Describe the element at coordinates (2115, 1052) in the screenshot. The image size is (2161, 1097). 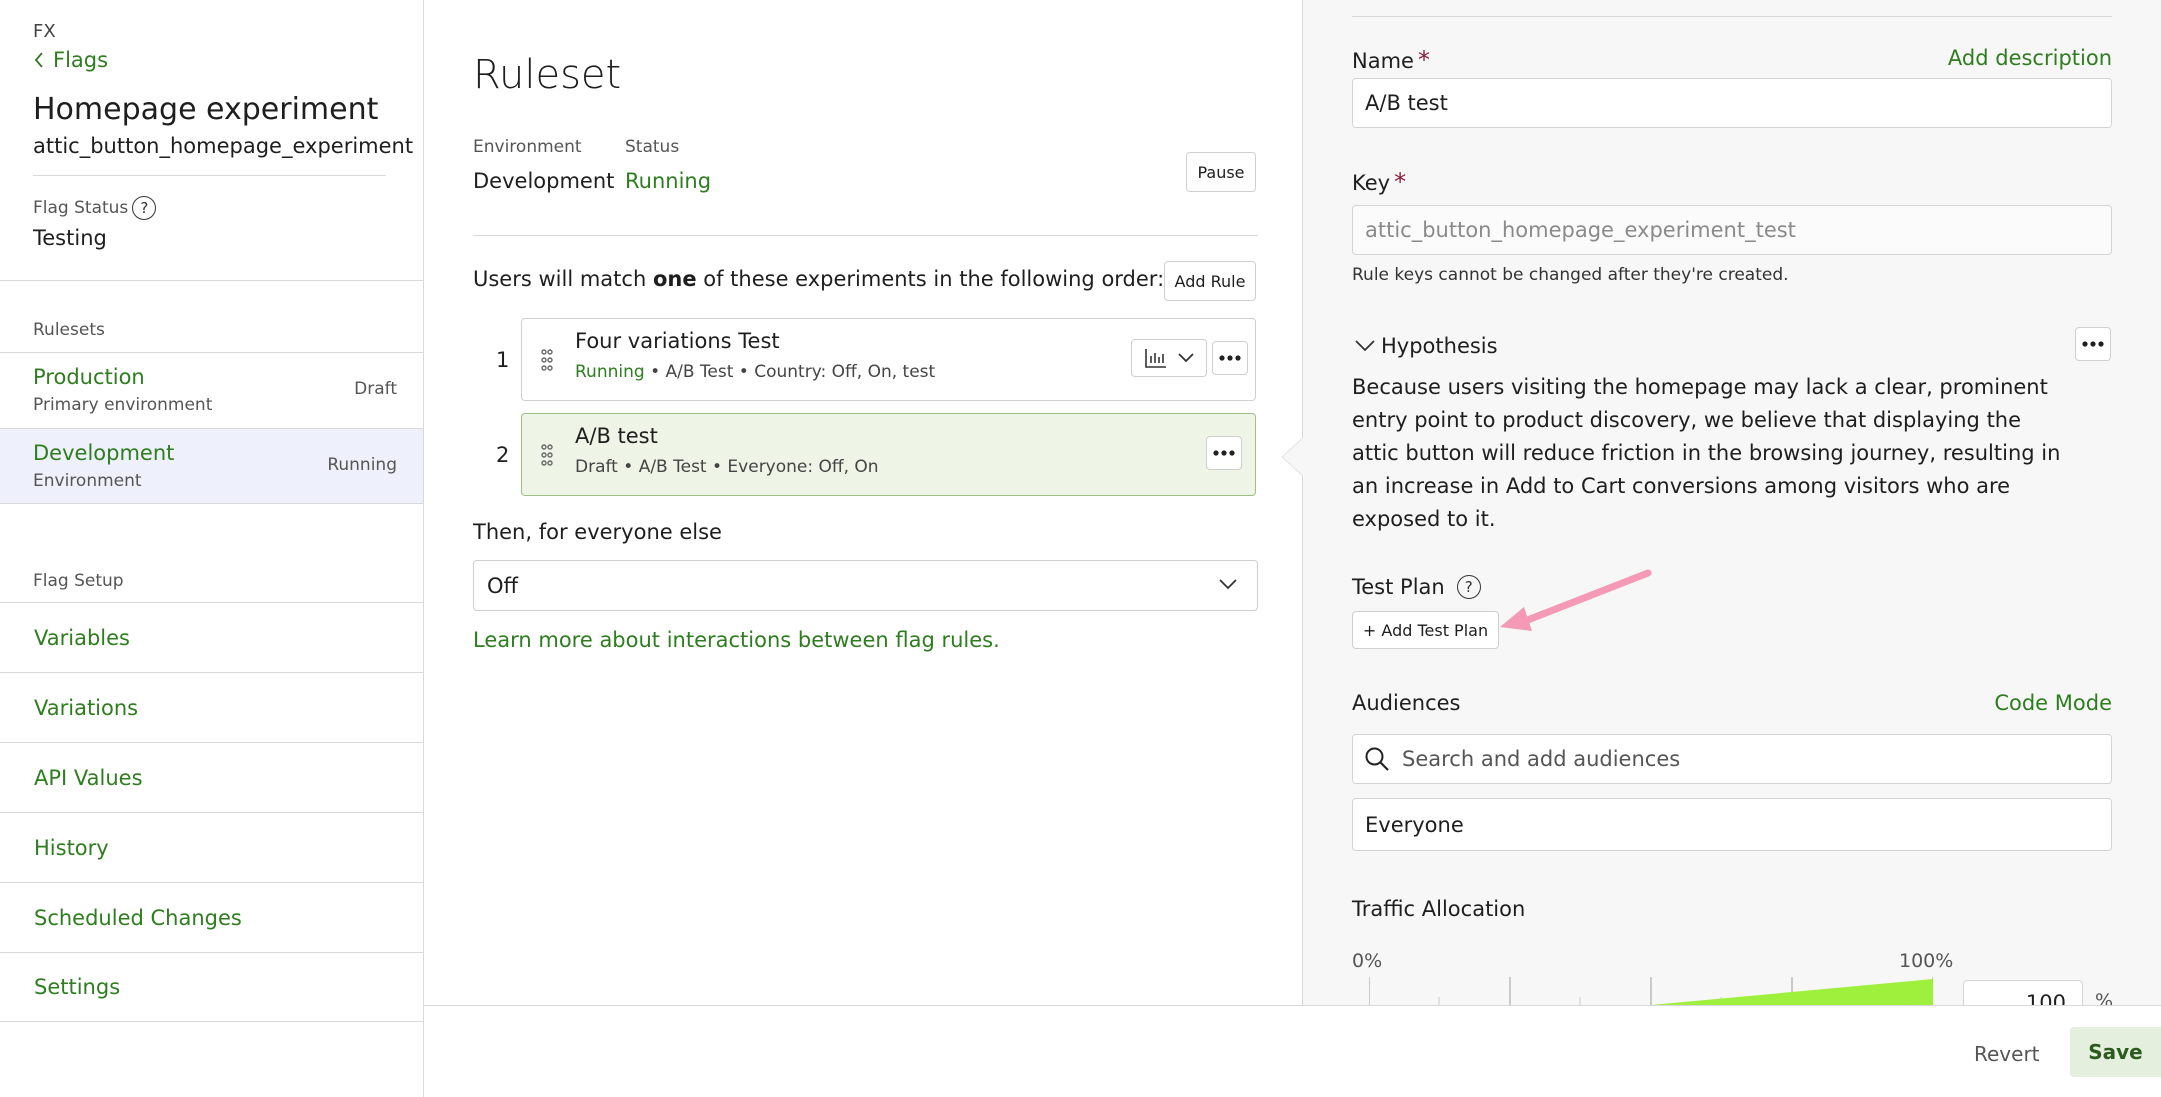
I see `save-button: Save` at that location.